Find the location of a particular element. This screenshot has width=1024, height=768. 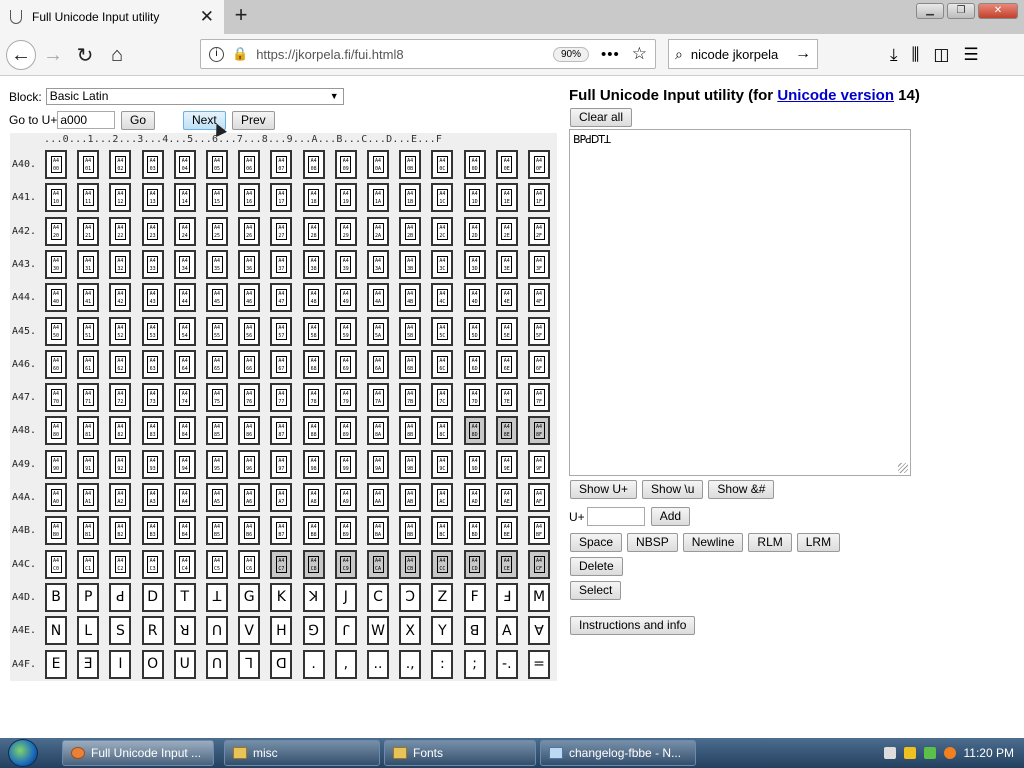

show-uplus-button: Show U+ is located at coordinates (604, 489).